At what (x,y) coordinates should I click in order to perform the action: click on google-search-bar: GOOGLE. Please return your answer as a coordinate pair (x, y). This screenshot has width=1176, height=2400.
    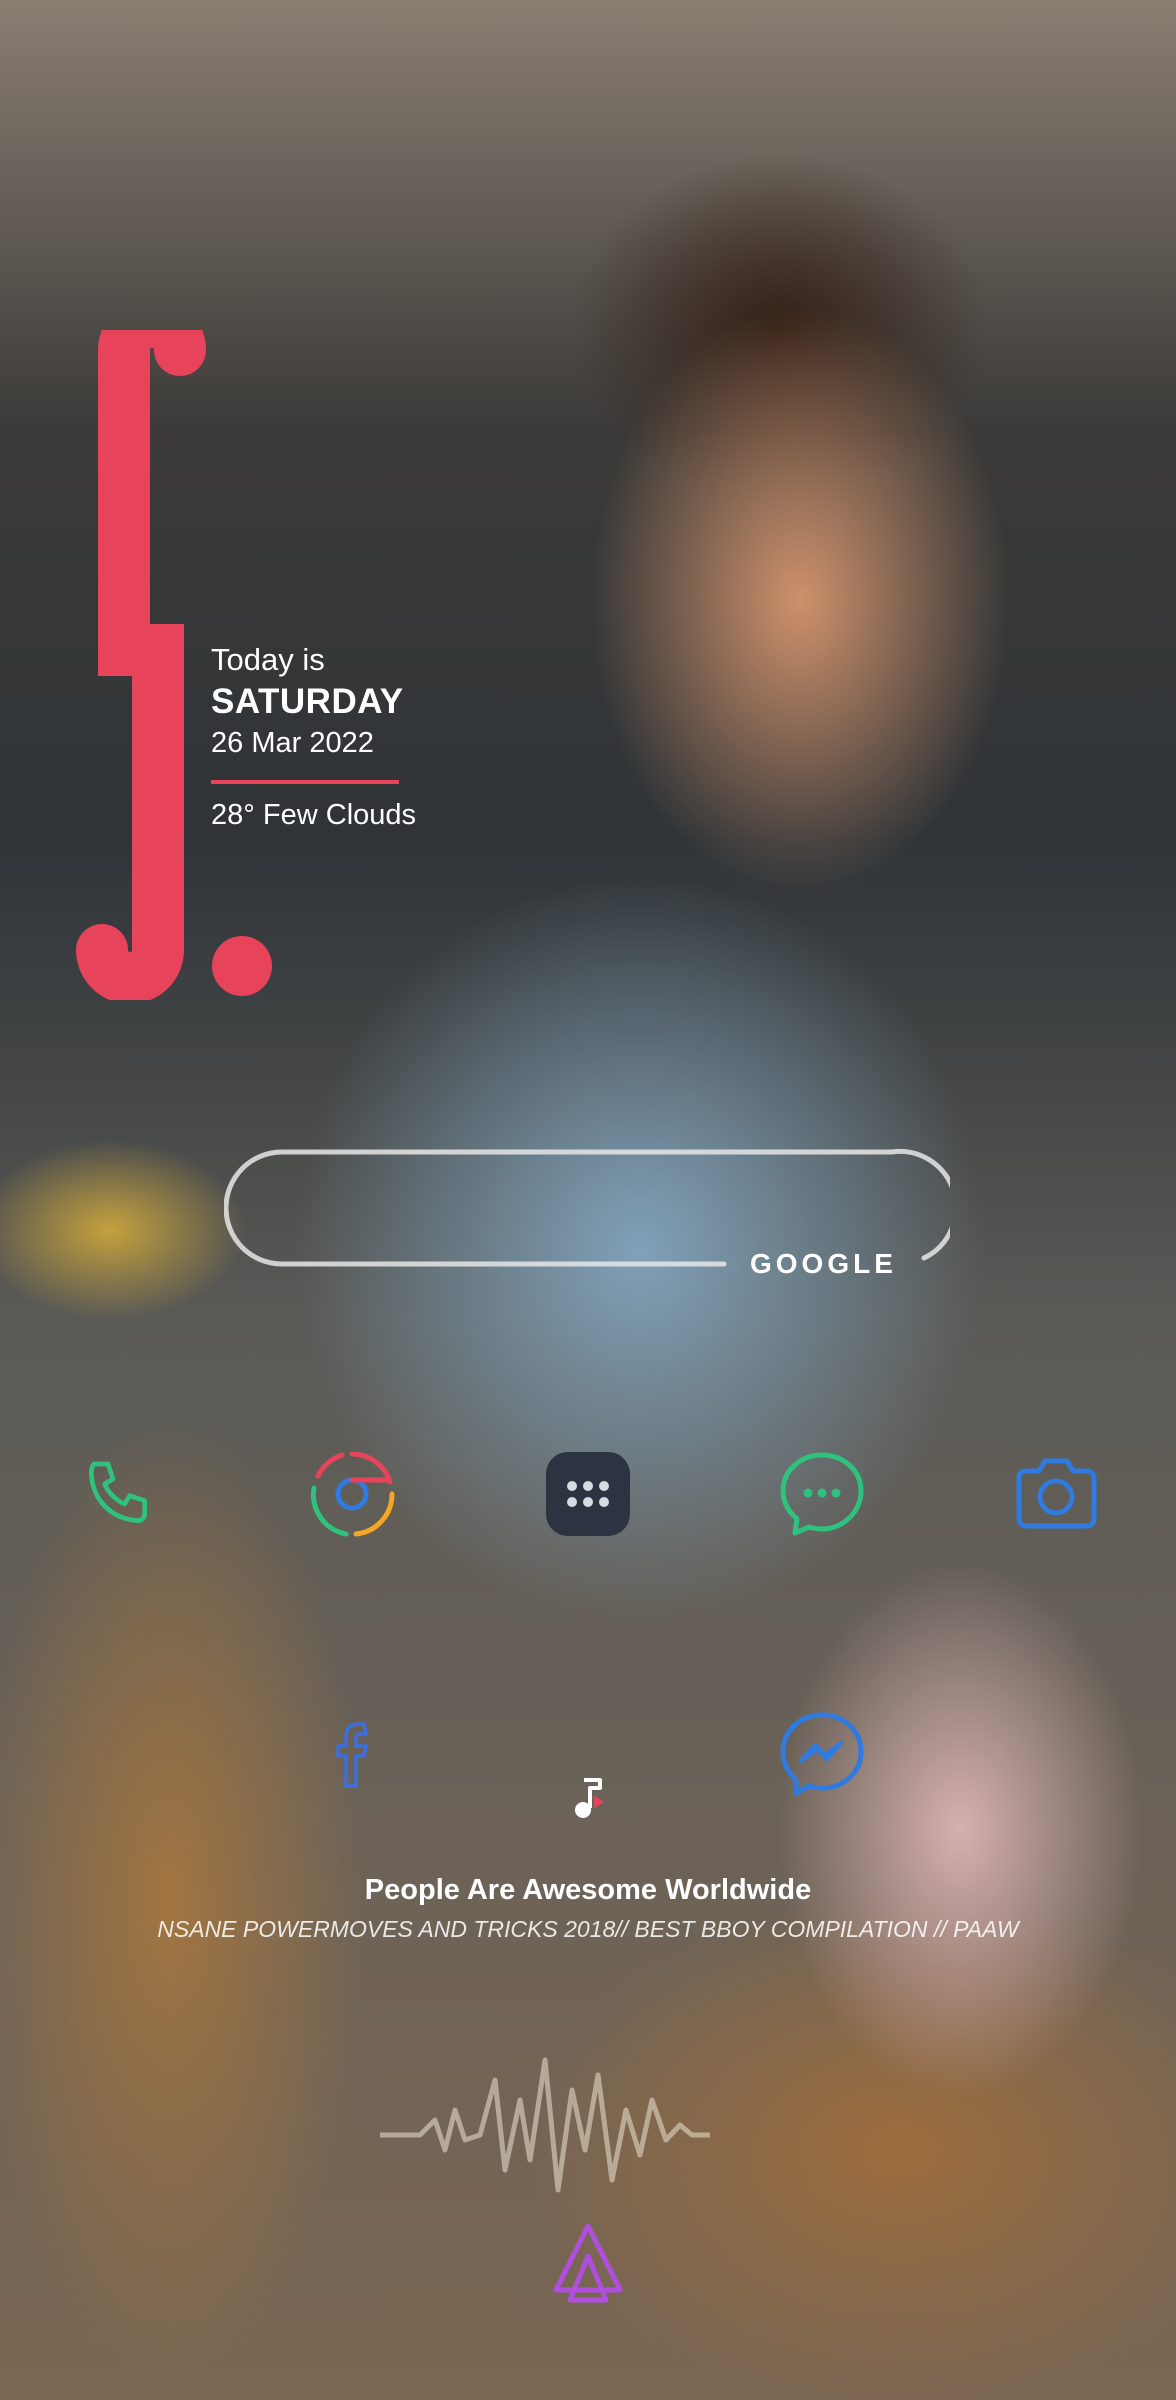
    Looking at the image, I should click on (587, 1213).